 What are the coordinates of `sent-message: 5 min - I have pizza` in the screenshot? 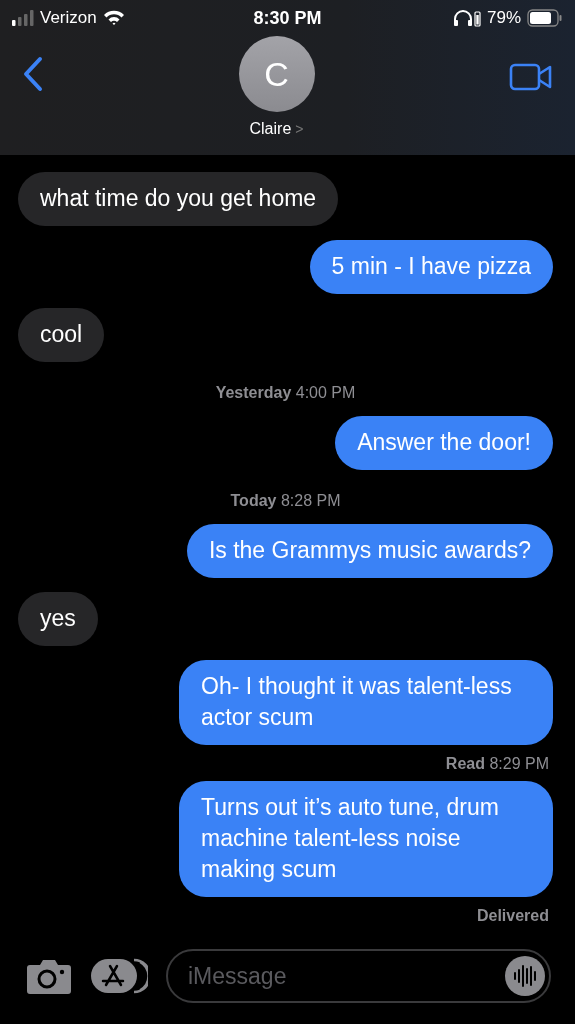 It's located at (431, 267).